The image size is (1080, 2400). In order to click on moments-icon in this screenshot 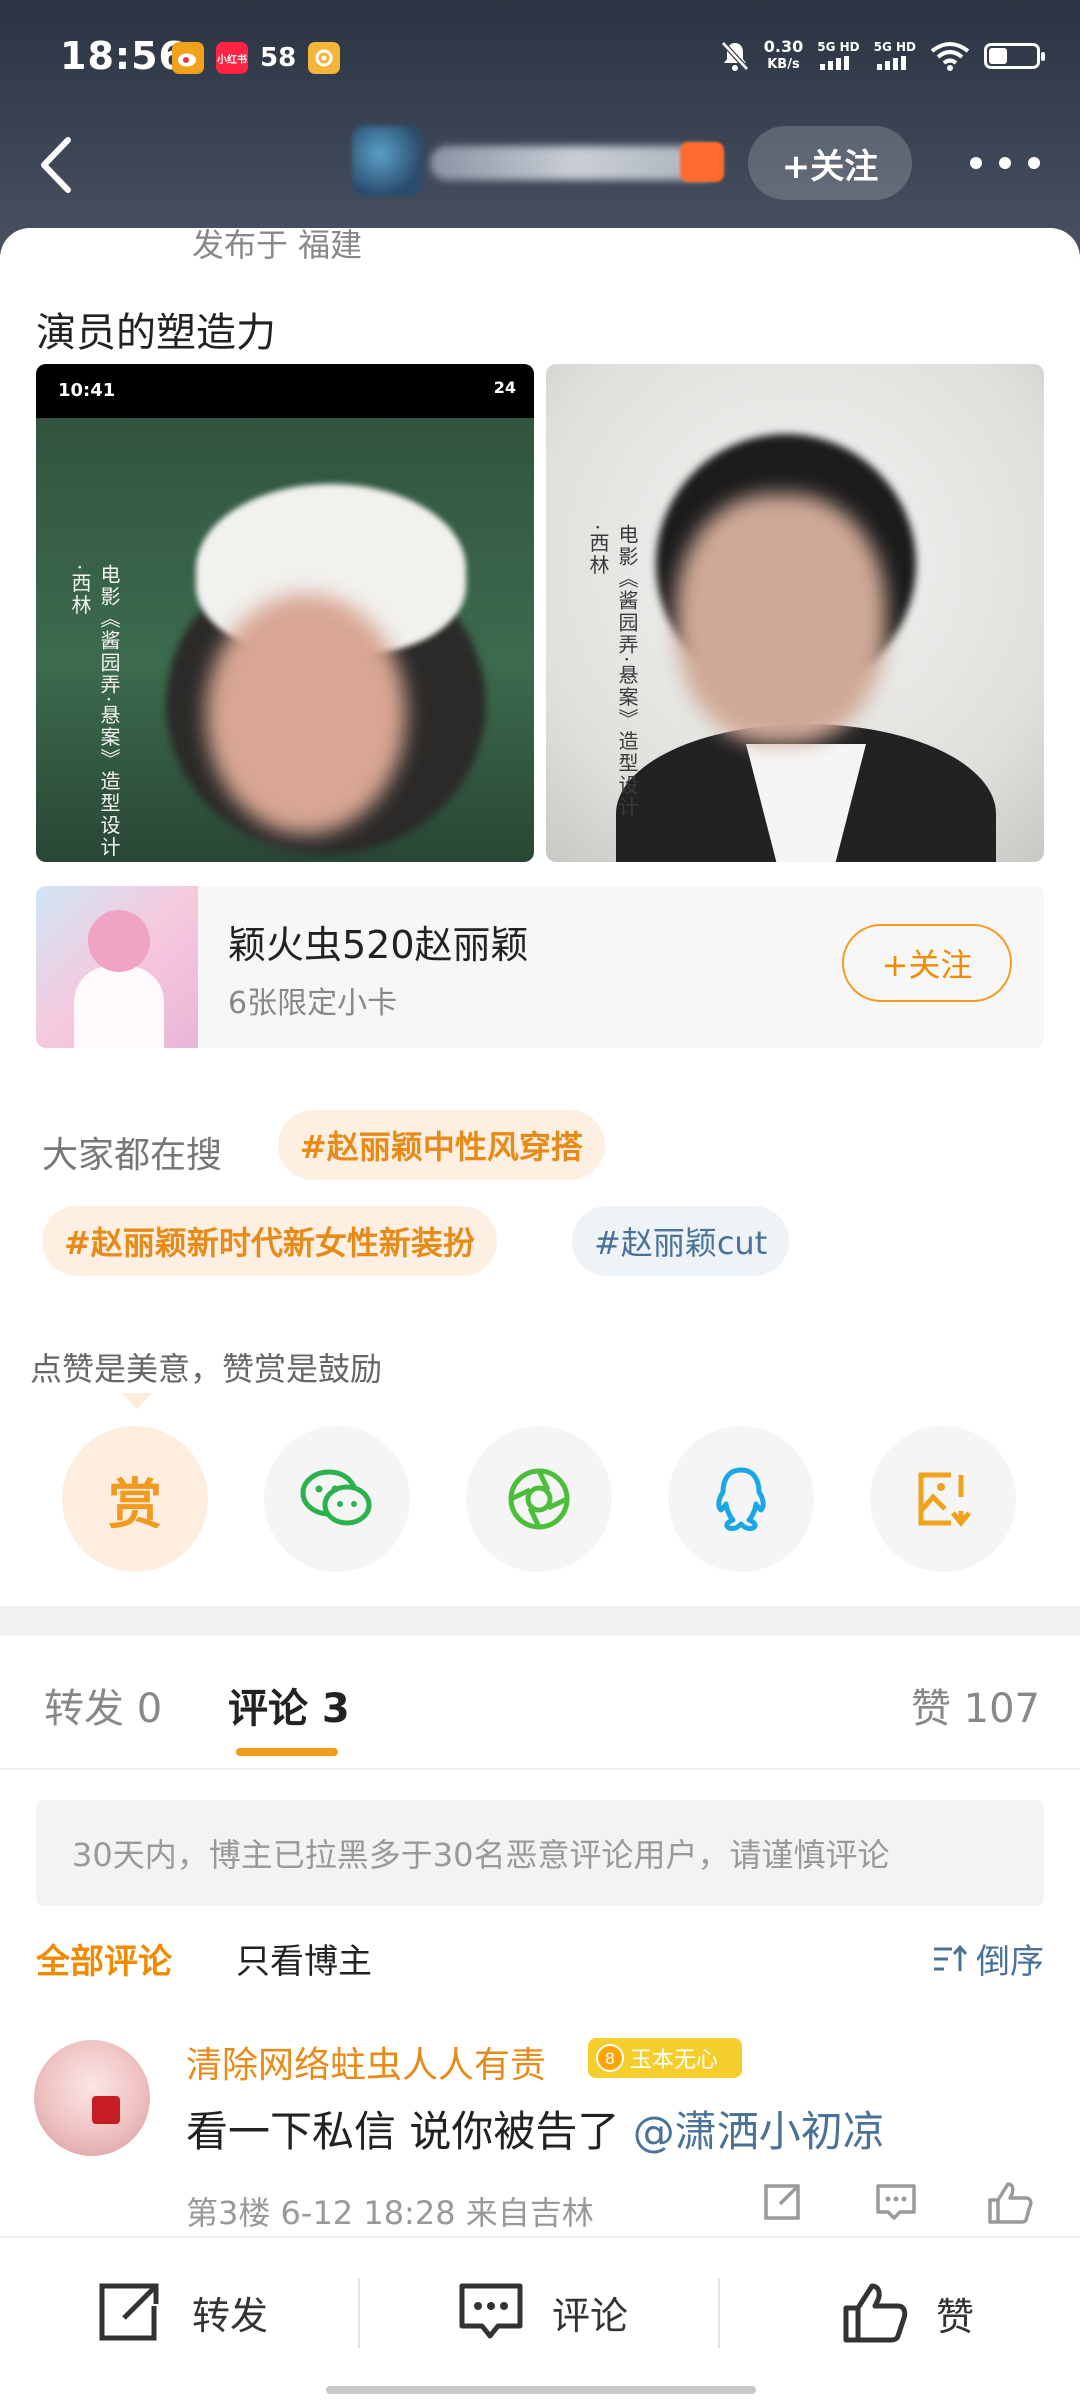, I will do `click(539, 1499)`.